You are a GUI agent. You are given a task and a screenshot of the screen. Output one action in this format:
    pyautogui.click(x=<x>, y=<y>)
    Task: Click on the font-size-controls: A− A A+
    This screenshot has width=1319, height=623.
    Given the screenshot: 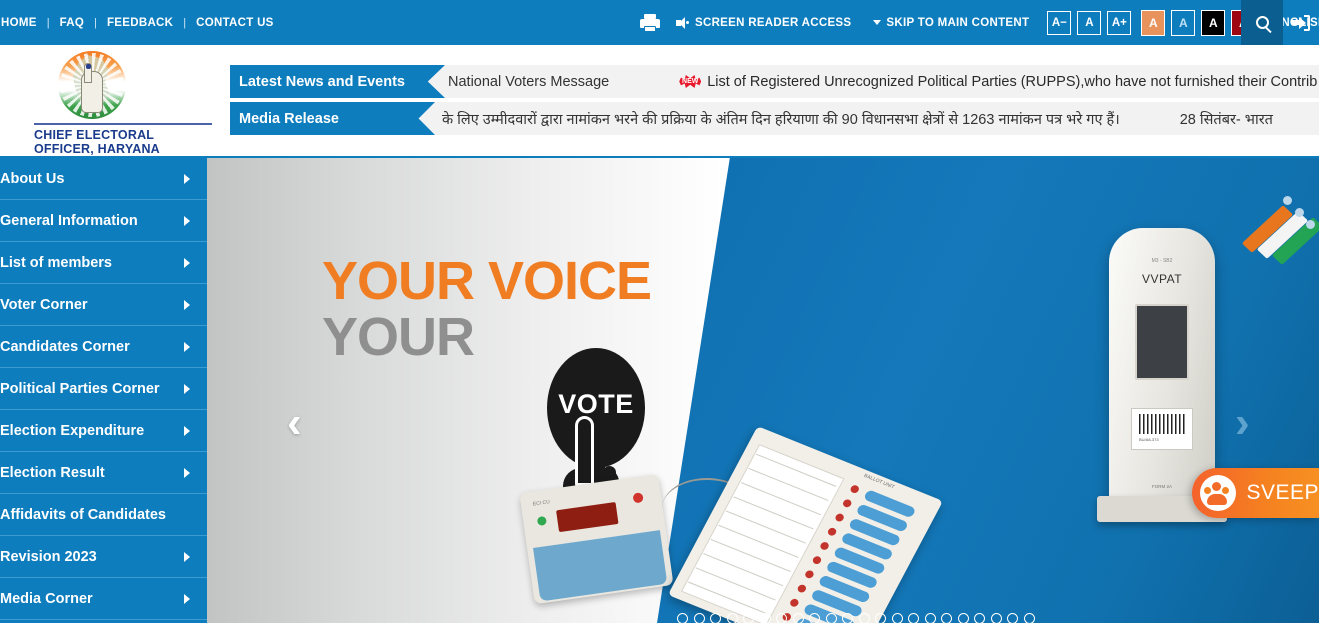 What is the action you would take?
    pyautogui.click(x=1089, y=22)
    